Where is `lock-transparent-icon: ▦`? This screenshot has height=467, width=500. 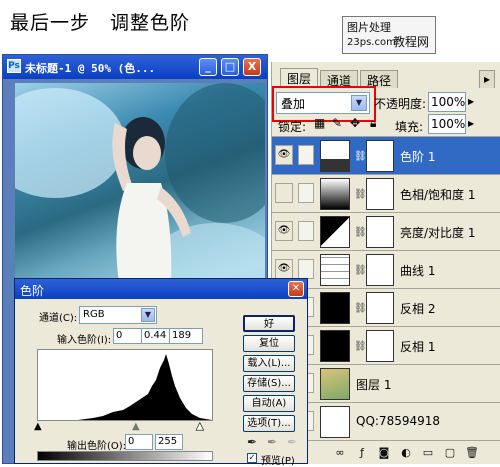 lock-transparent-icon: ▦ is located at coordinates (319, 123).